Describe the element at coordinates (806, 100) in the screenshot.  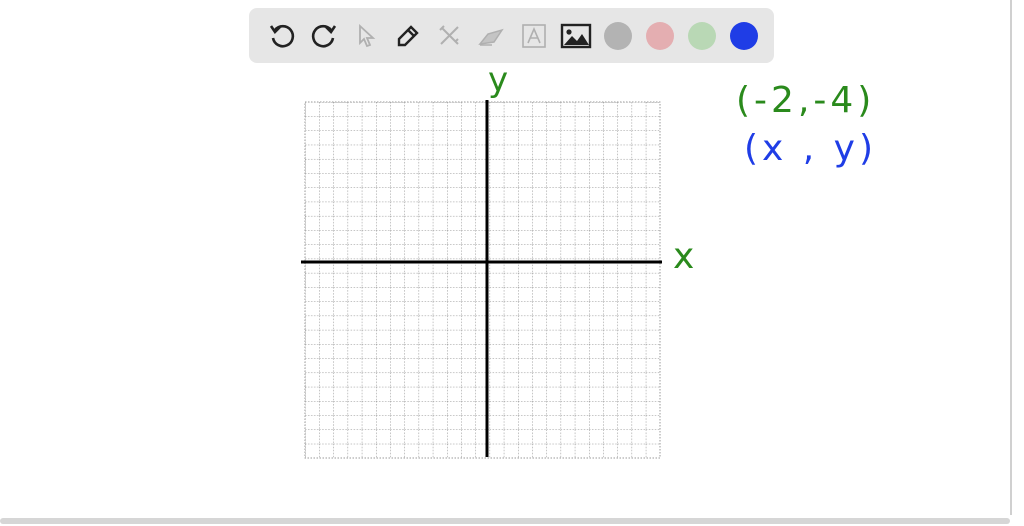
I see `point-annotation: (-2,-4)` at that location.